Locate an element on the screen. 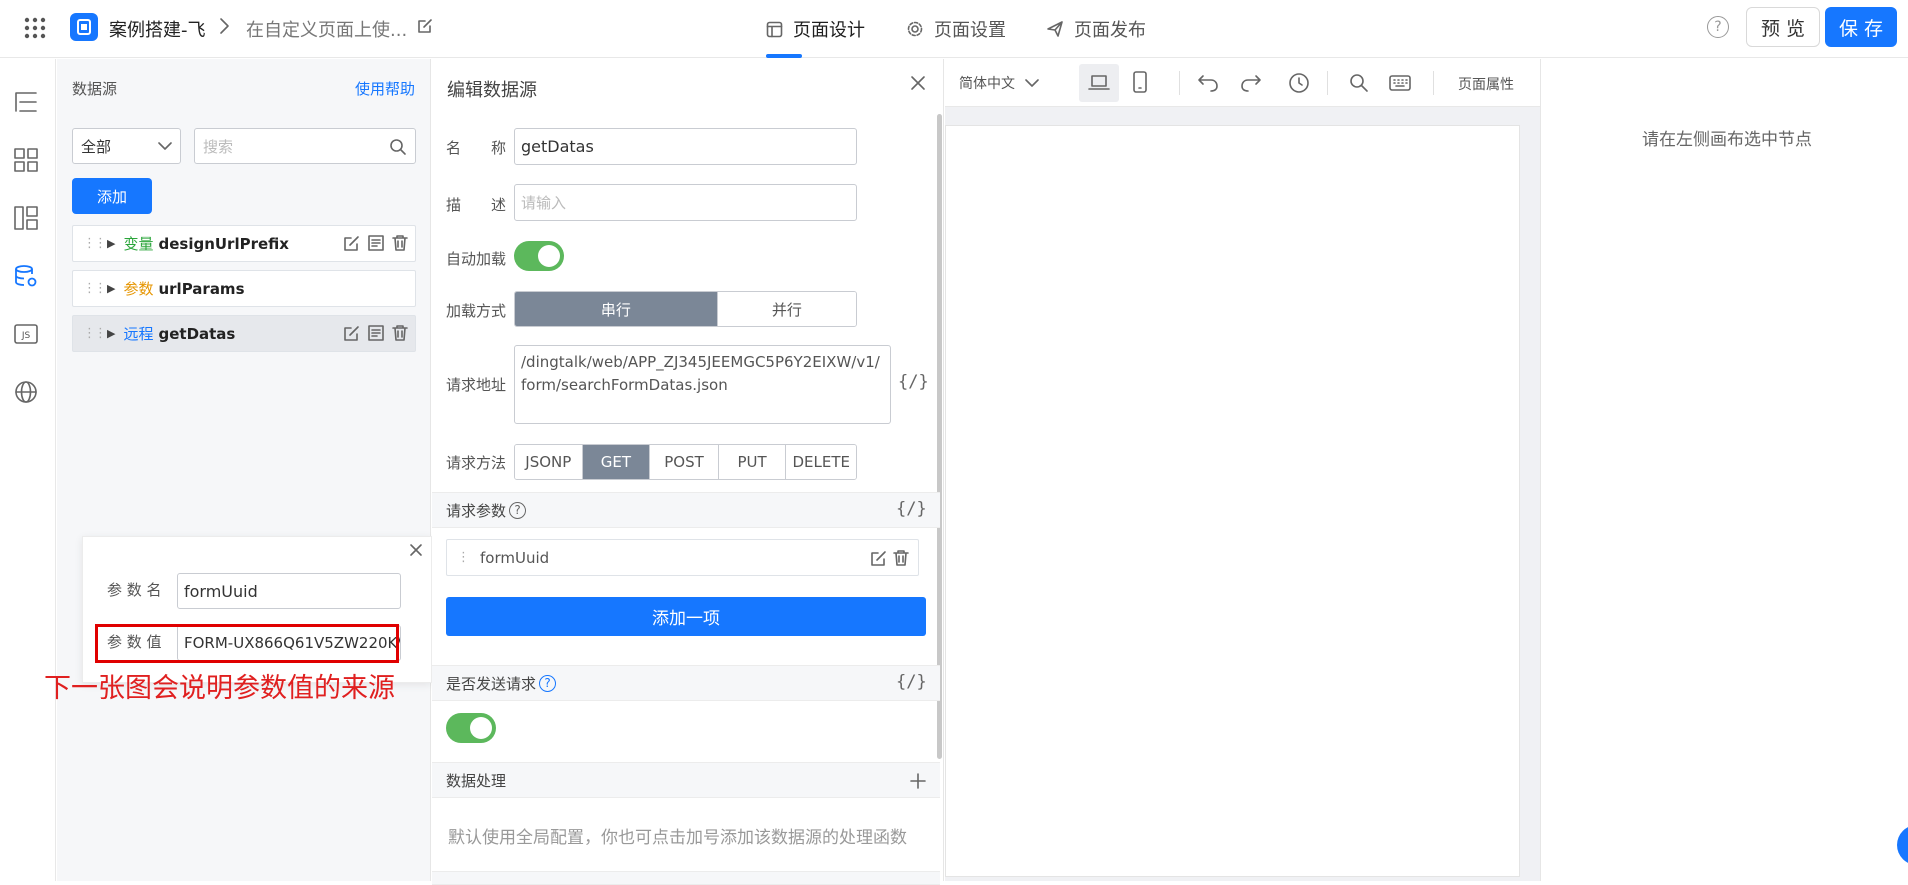 The height and width of the screenshot is (885, 1908). js-icon: JS is located at coordinates (26, 334).